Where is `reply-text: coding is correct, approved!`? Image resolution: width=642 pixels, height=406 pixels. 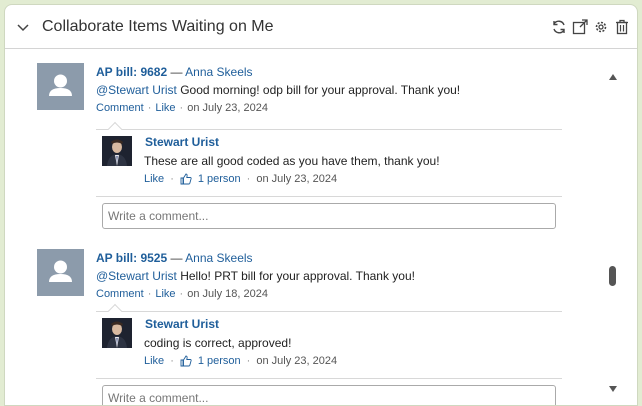
reply-text: coding is correct, approved! is located at coordinates (218, 343).